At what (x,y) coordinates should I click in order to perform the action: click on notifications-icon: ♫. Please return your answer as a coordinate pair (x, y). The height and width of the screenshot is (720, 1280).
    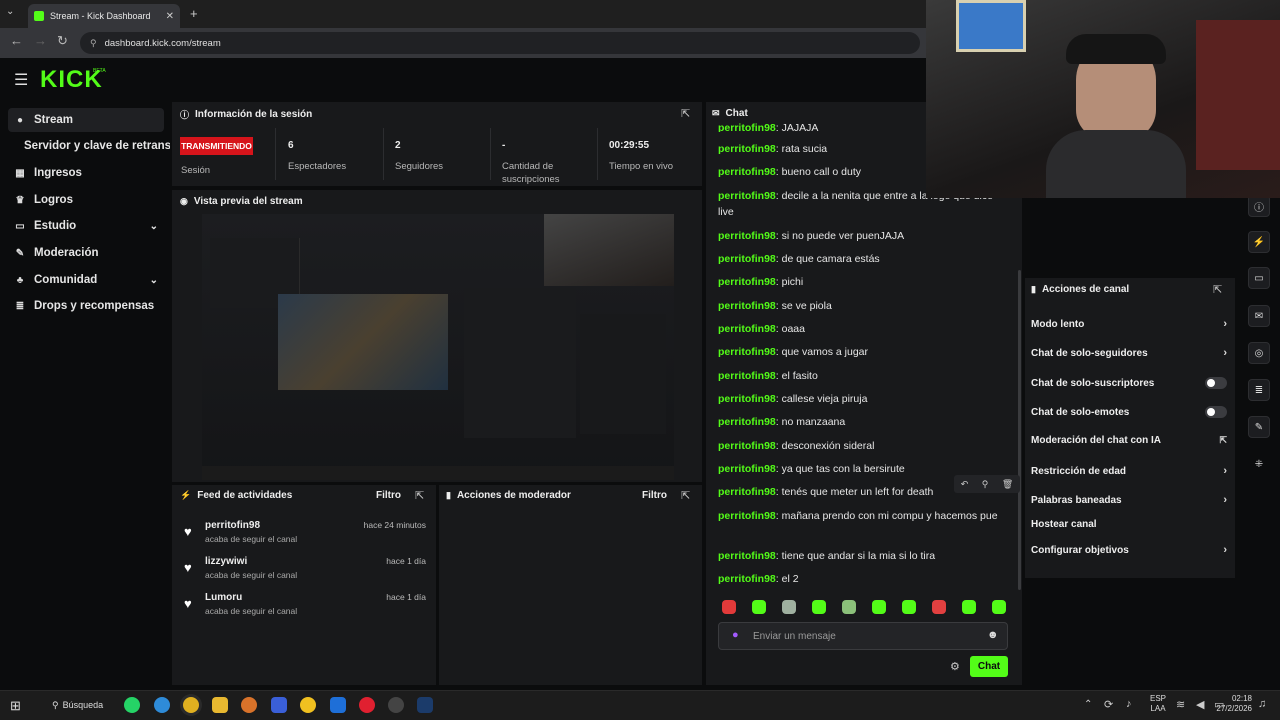
    Looking at the image, I should click on (1262, 704).